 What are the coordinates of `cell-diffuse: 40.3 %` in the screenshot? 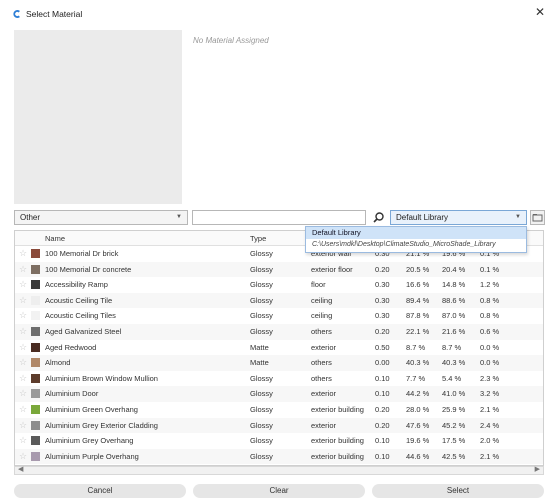 It's located at (454, 363).